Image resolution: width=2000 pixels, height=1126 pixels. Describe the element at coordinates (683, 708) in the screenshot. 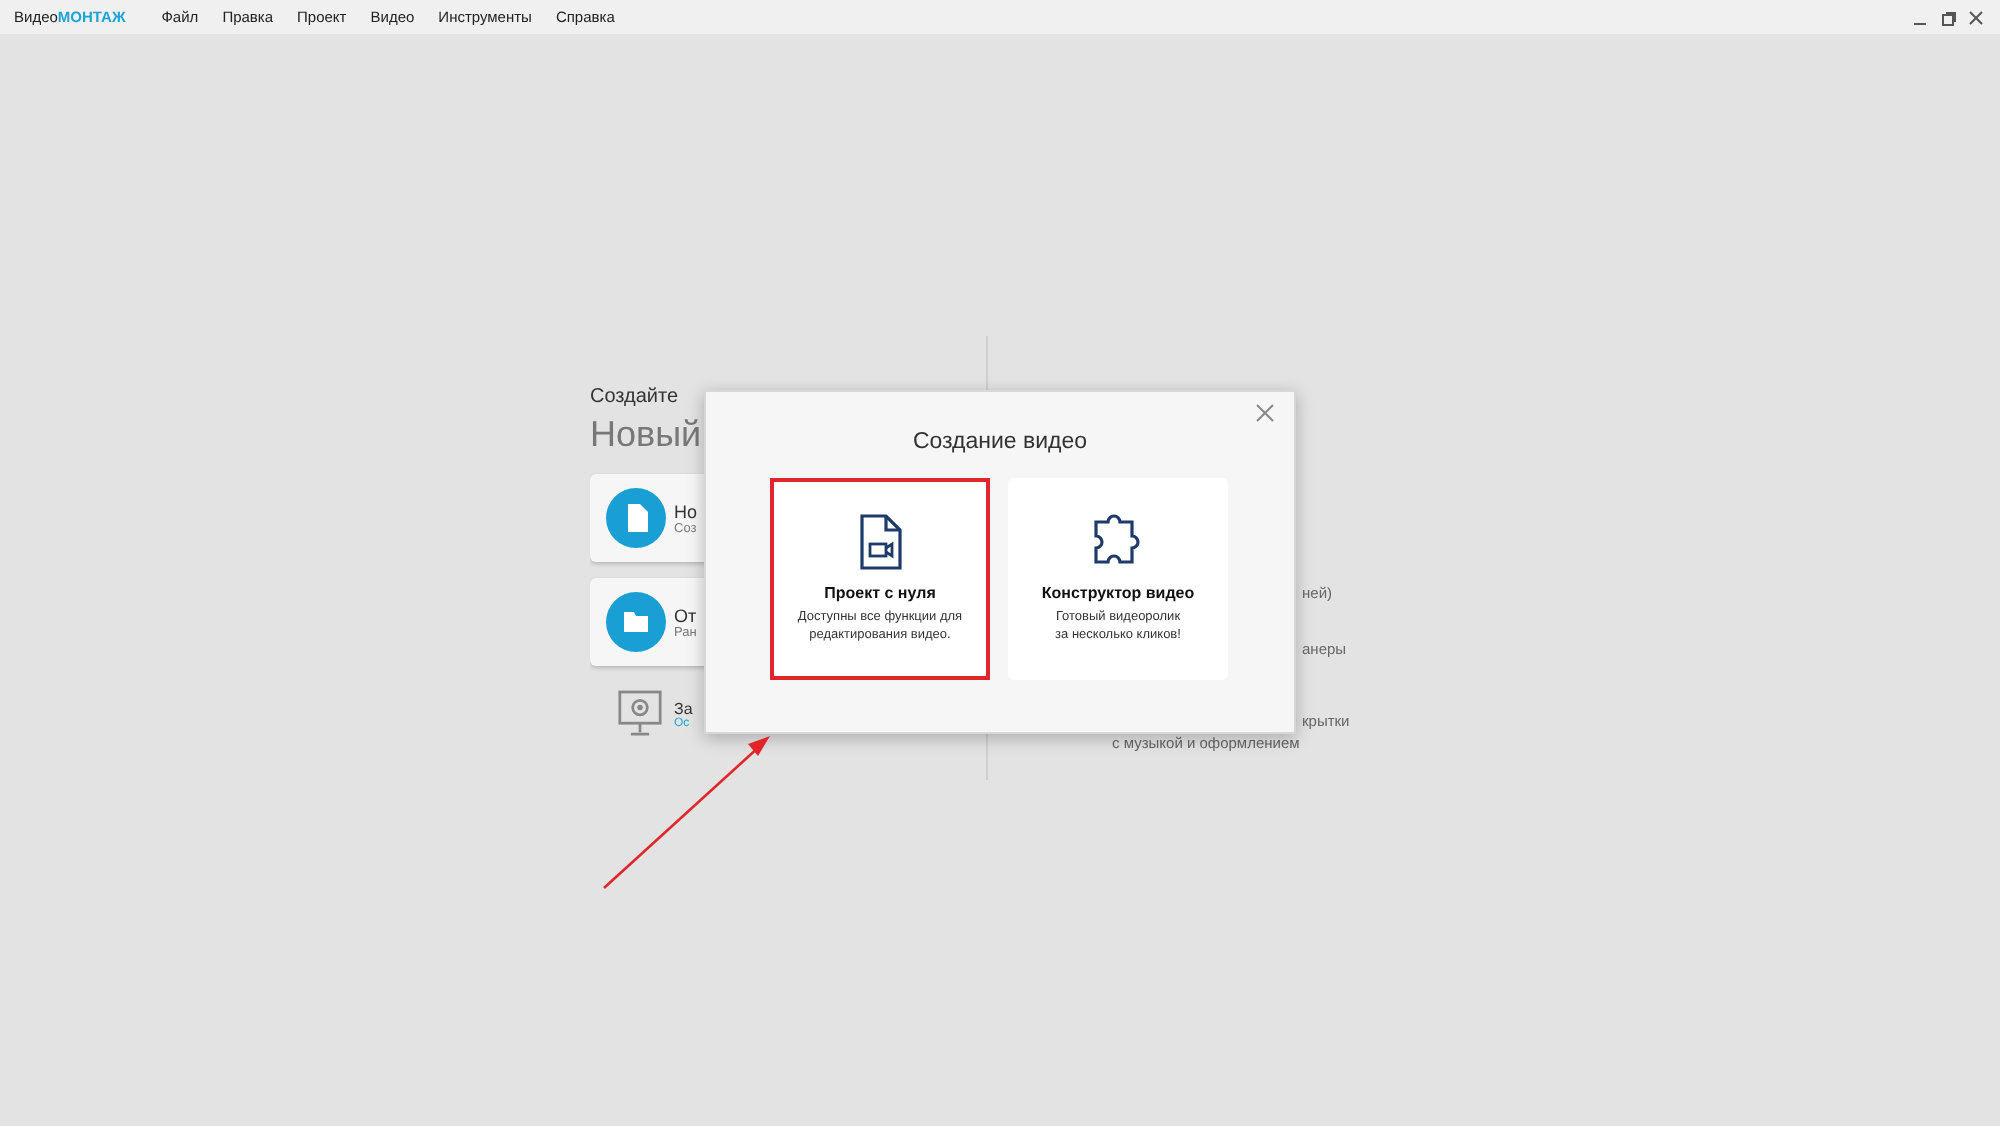

I see `action-title: За` at that location.